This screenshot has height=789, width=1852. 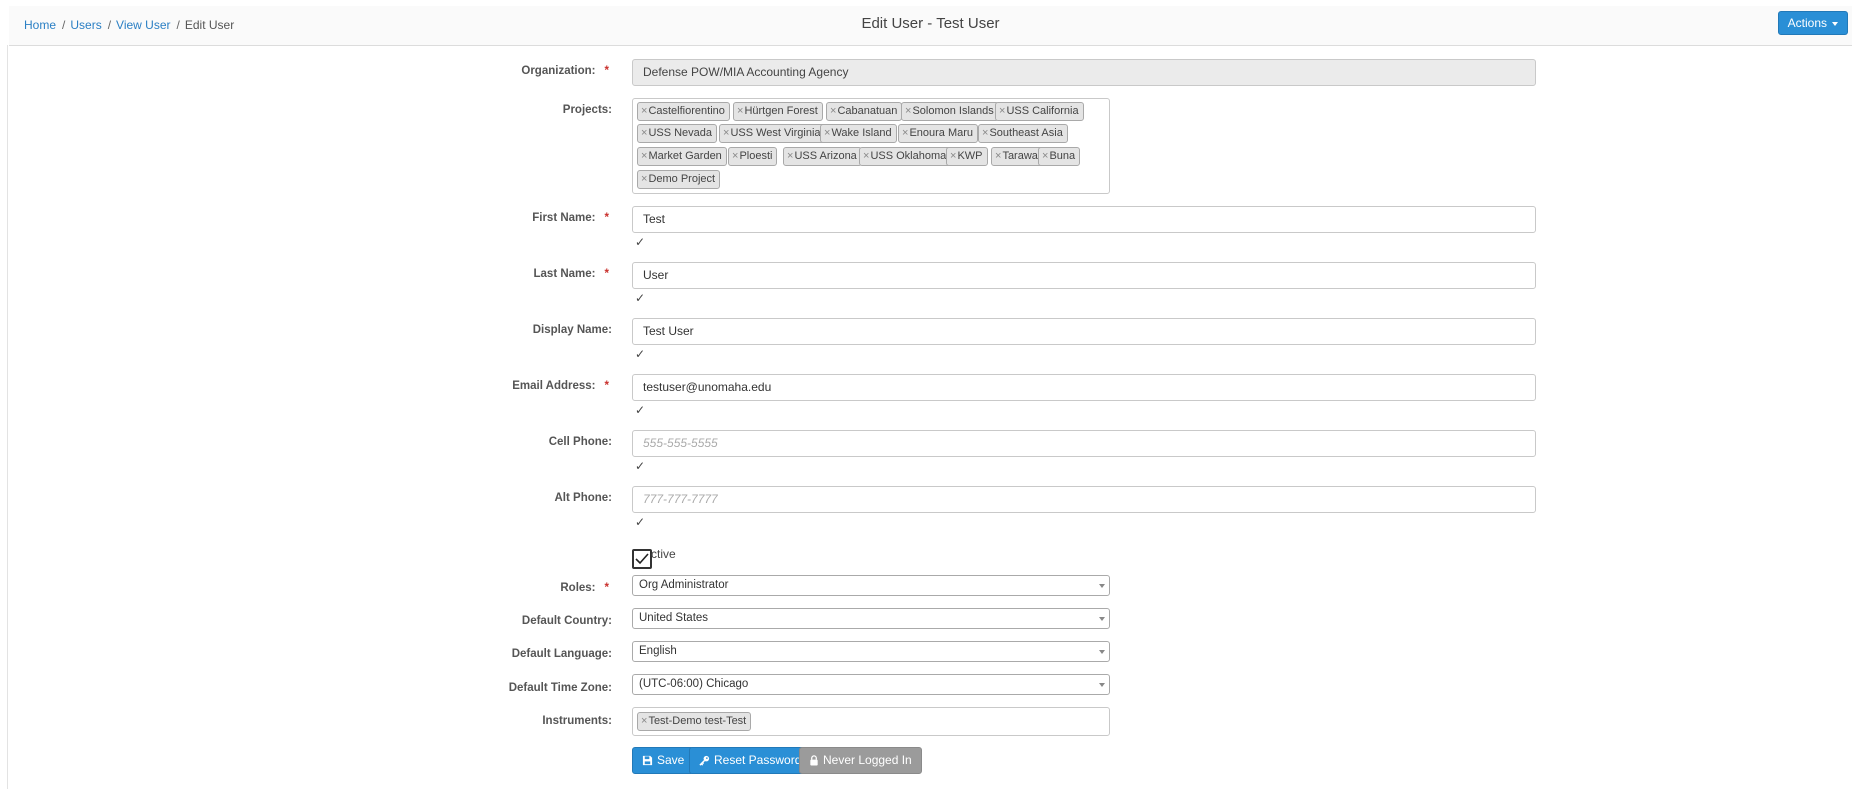 I want to click on project-tag-label: Castelfiorentino, so click(x=686, y=111).